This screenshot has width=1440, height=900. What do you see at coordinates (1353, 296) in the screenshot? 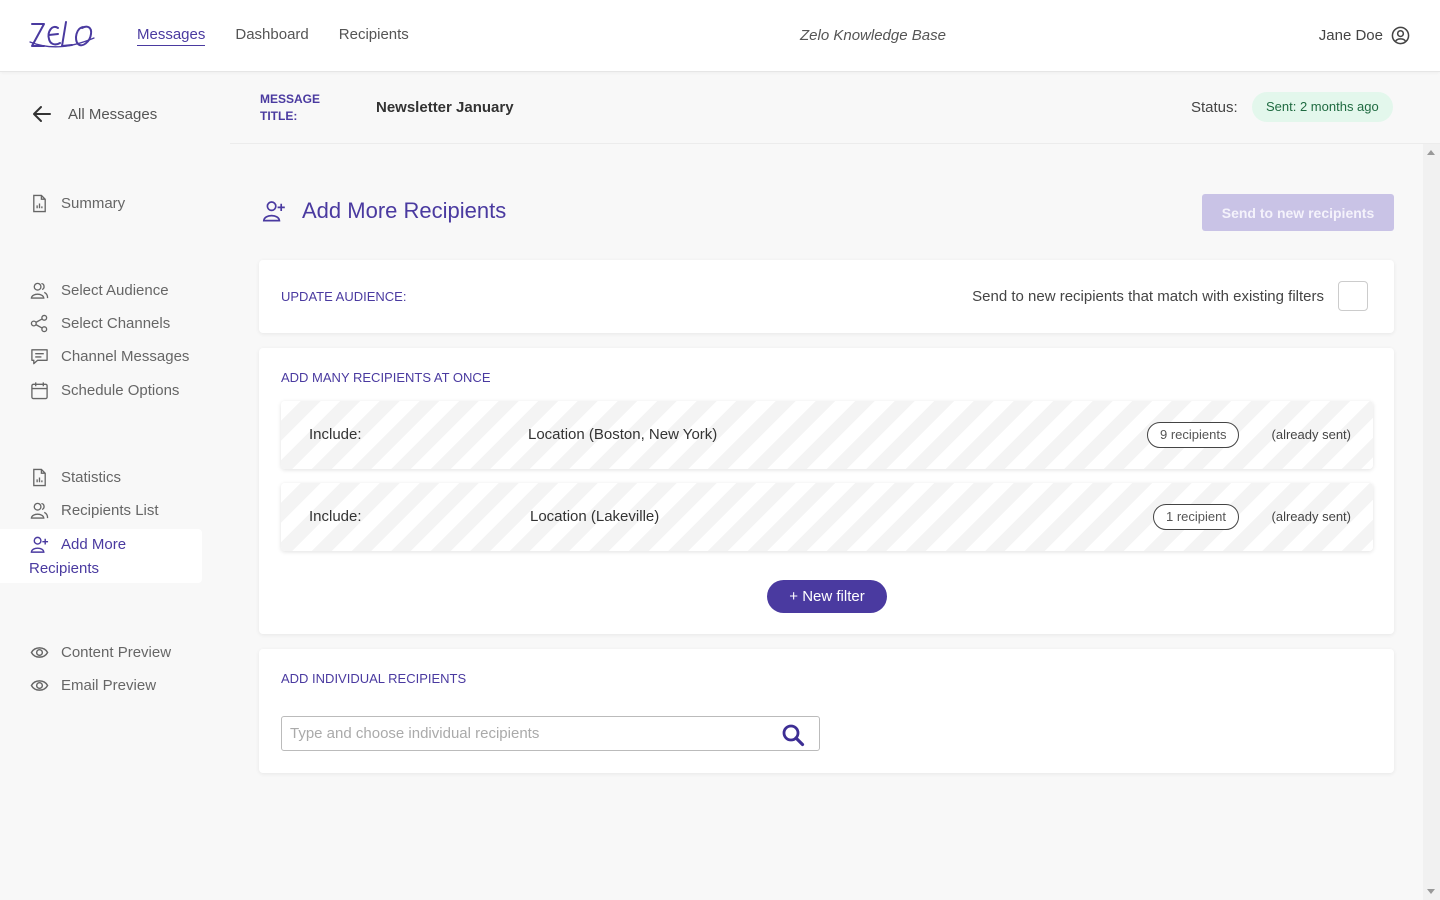
I see `match-existing-filters-checkbox` at bounding box center [1353, 296].